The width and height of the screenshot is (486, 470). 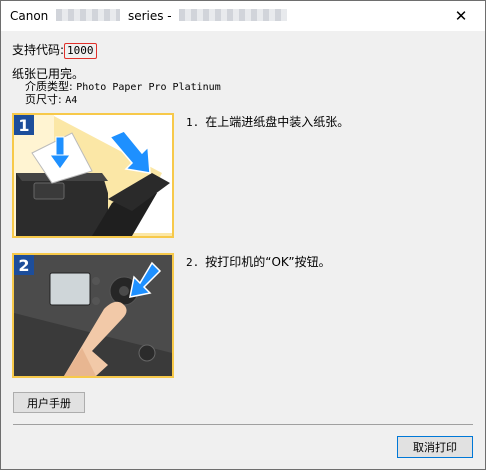 I want to click on cancel-print-button: 取消打印, so click(x=435, y=447).